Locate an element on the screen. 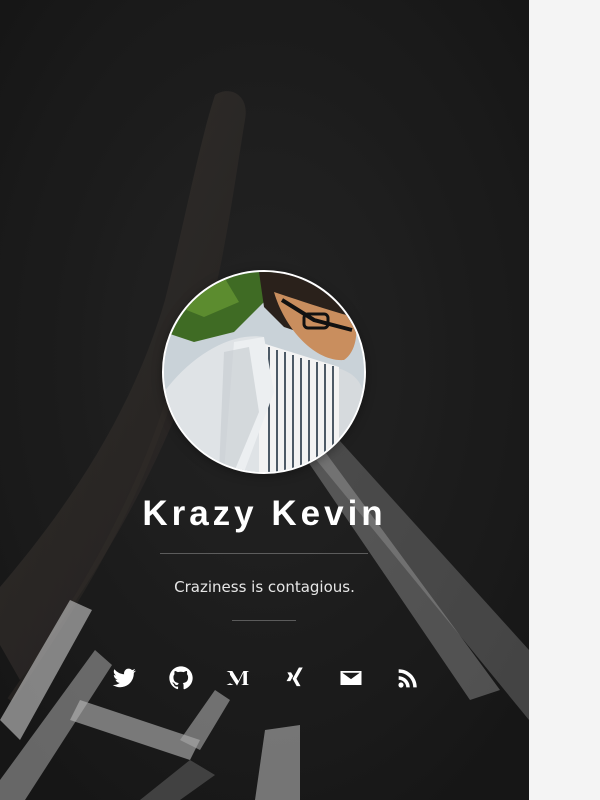 This screenshot has width=600, height=800. xing-icon is located at coordinates (294, 677).